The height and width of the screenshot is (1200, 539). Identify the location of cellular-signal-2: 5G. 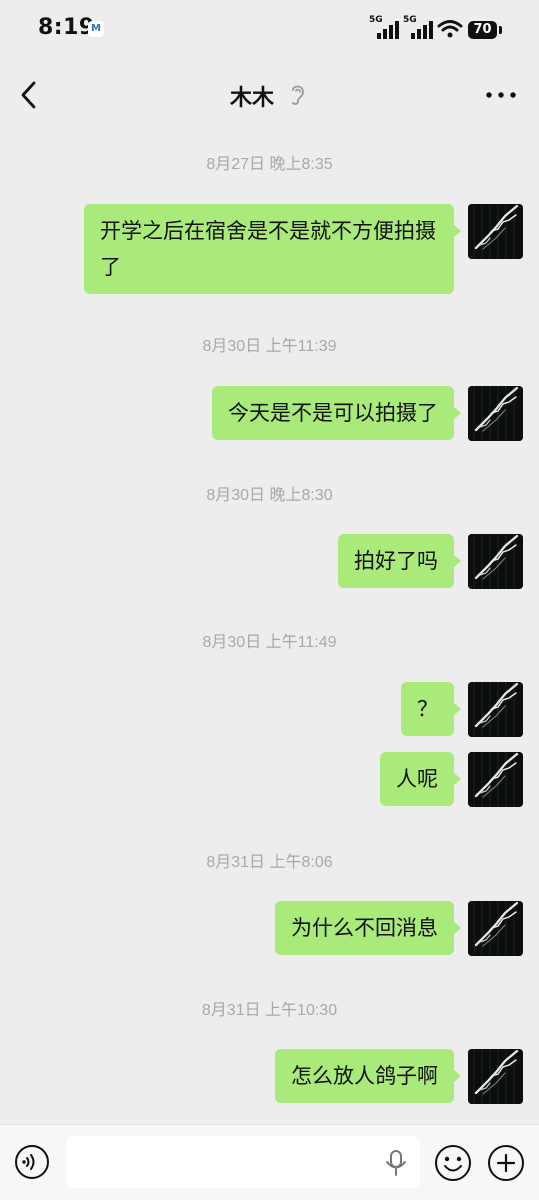
(418, 28).